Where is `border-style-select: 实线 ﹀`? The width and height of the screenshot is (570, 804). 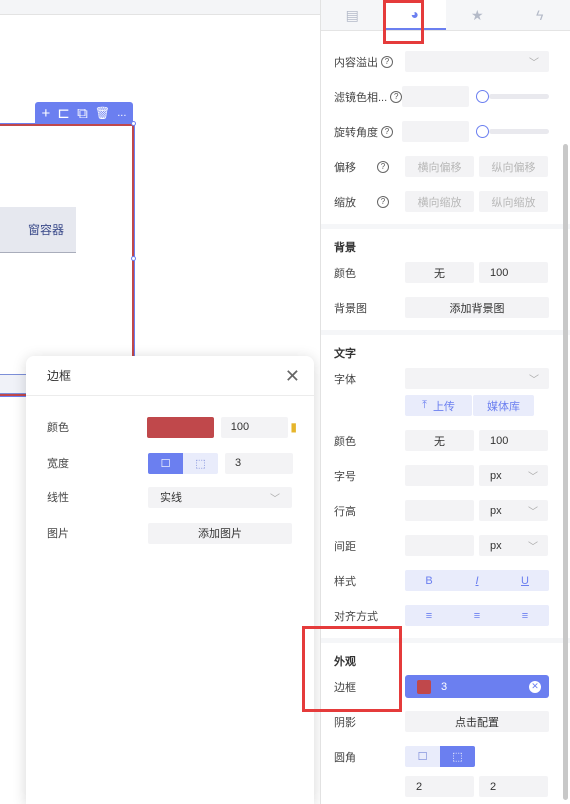
border-style-select: 实线 ﹀ is located at coordinates (220, 497).